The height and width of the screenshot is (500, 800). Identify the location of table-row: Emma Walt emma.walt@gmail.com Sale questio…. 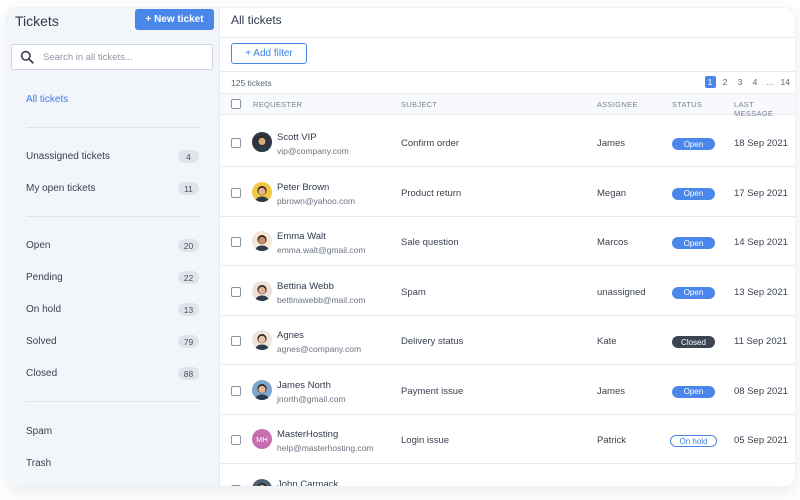
(507, 241).